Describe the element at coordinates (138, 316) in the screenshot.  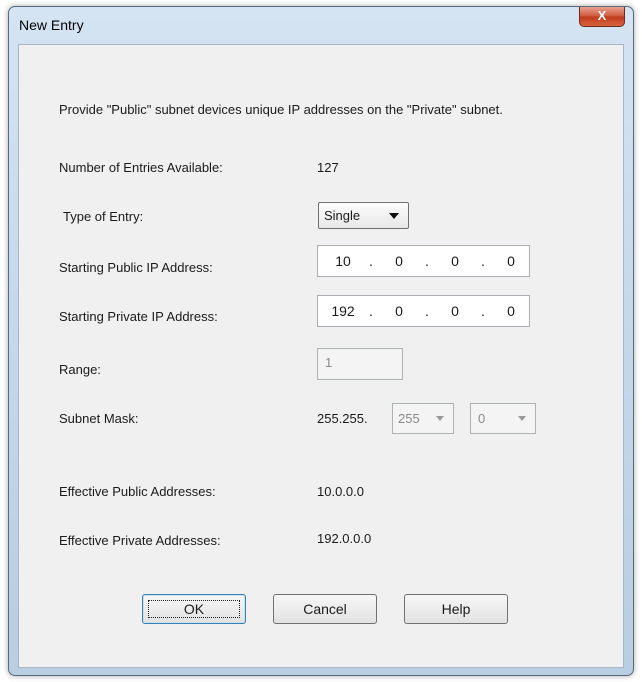
I see `start-private-ip-label: Starting Private IP Address:` at that location.